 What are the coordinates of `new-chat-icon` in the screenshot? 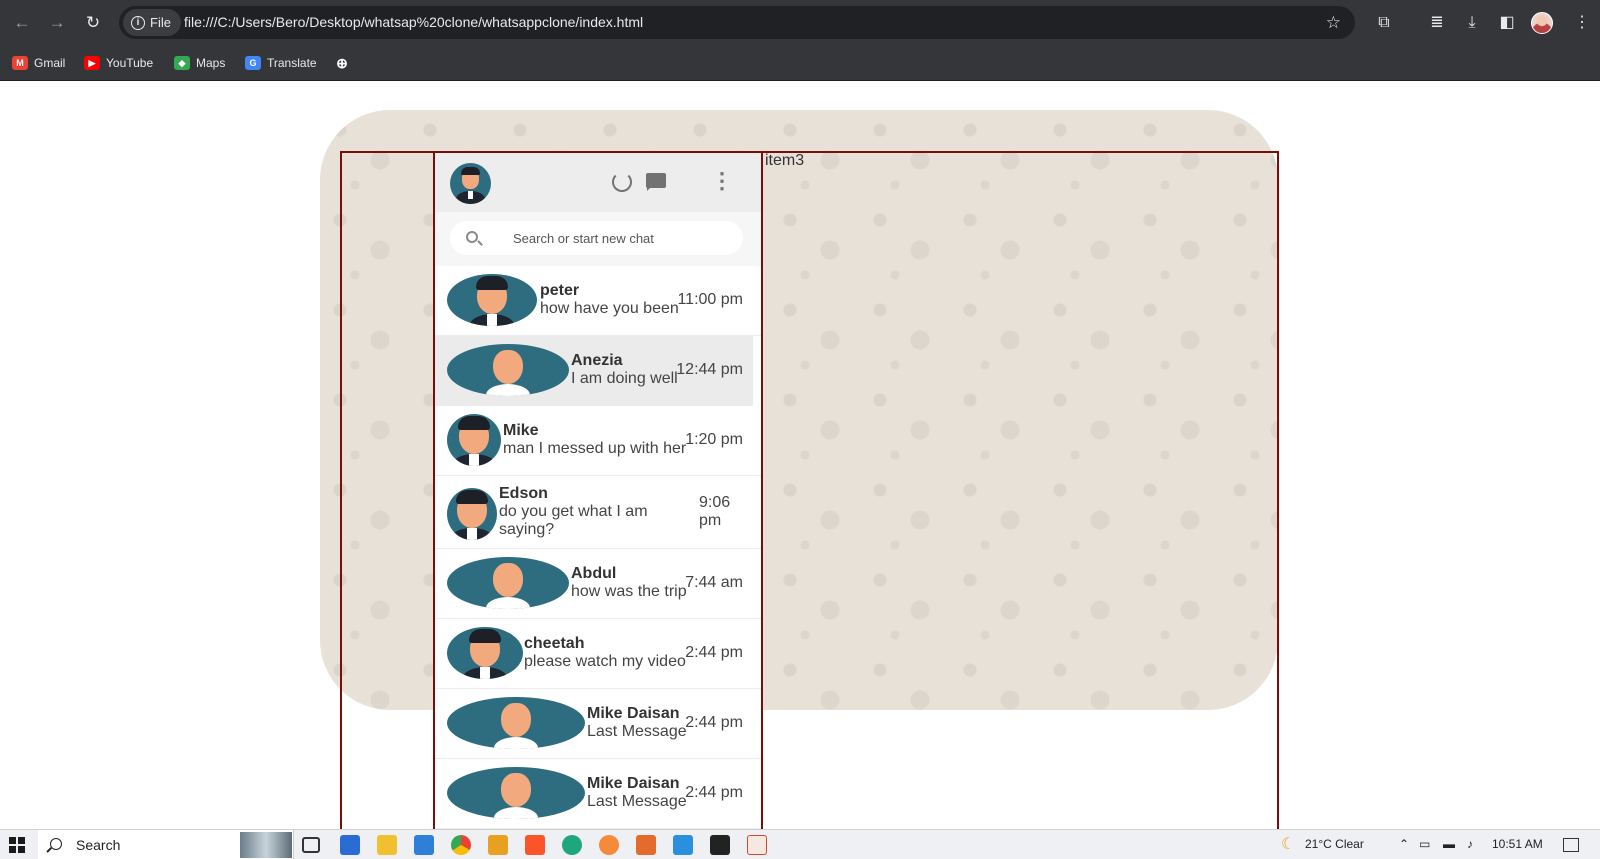 It's located at (656, 182).